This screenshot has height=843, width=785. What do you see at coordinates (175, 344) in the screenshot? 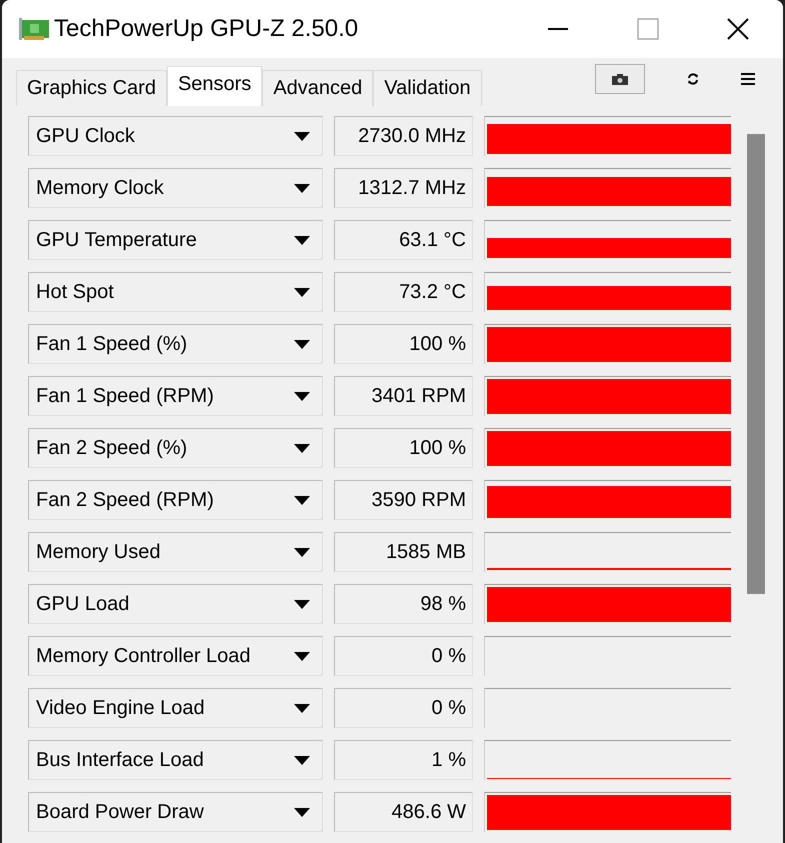
I see `sensor-dropdown: Fan 1 Speed (%)` at bounding box center [175, 344].